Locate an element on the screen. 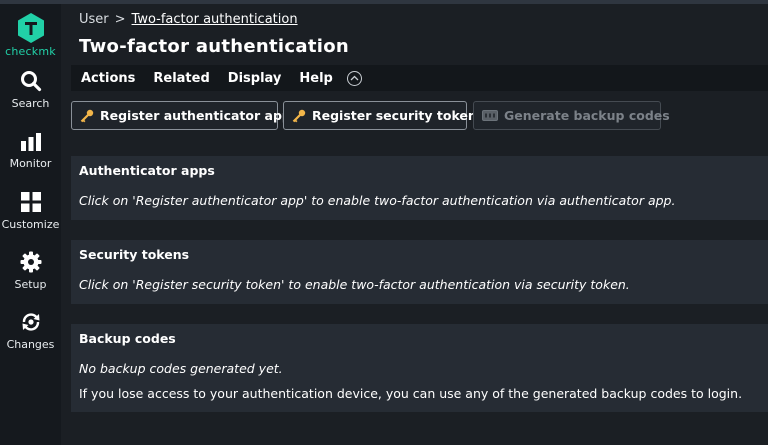 The height and width of the screenshot is (445, 768). register-authenticator-app-label: Register authenticator app is located at coordinates (195, 115).